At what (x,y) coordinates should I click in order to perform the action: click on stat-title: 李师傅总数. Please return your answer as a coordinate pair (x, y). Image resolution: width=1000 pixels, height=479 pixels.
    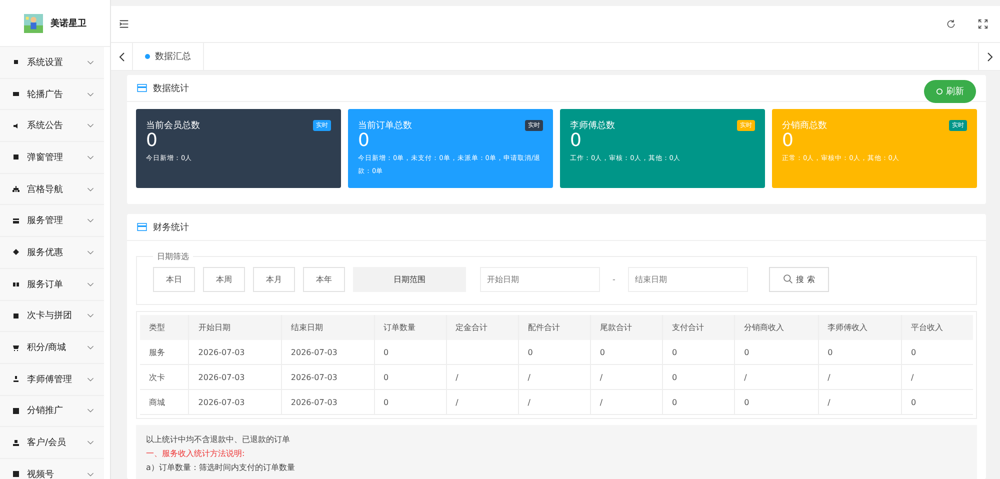
    Looking at the image, I should click on (592, 126).